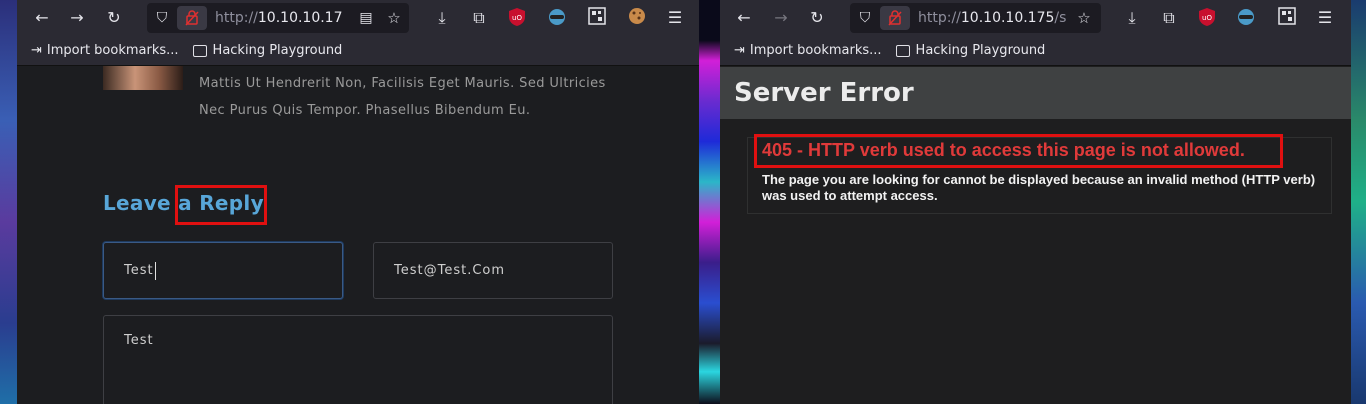 The height and width of the screenshot is (404, 1366). Describe the element at coordinates (8, 202) in the screenshot. I see `desktop-wallpaper-left` at that location.